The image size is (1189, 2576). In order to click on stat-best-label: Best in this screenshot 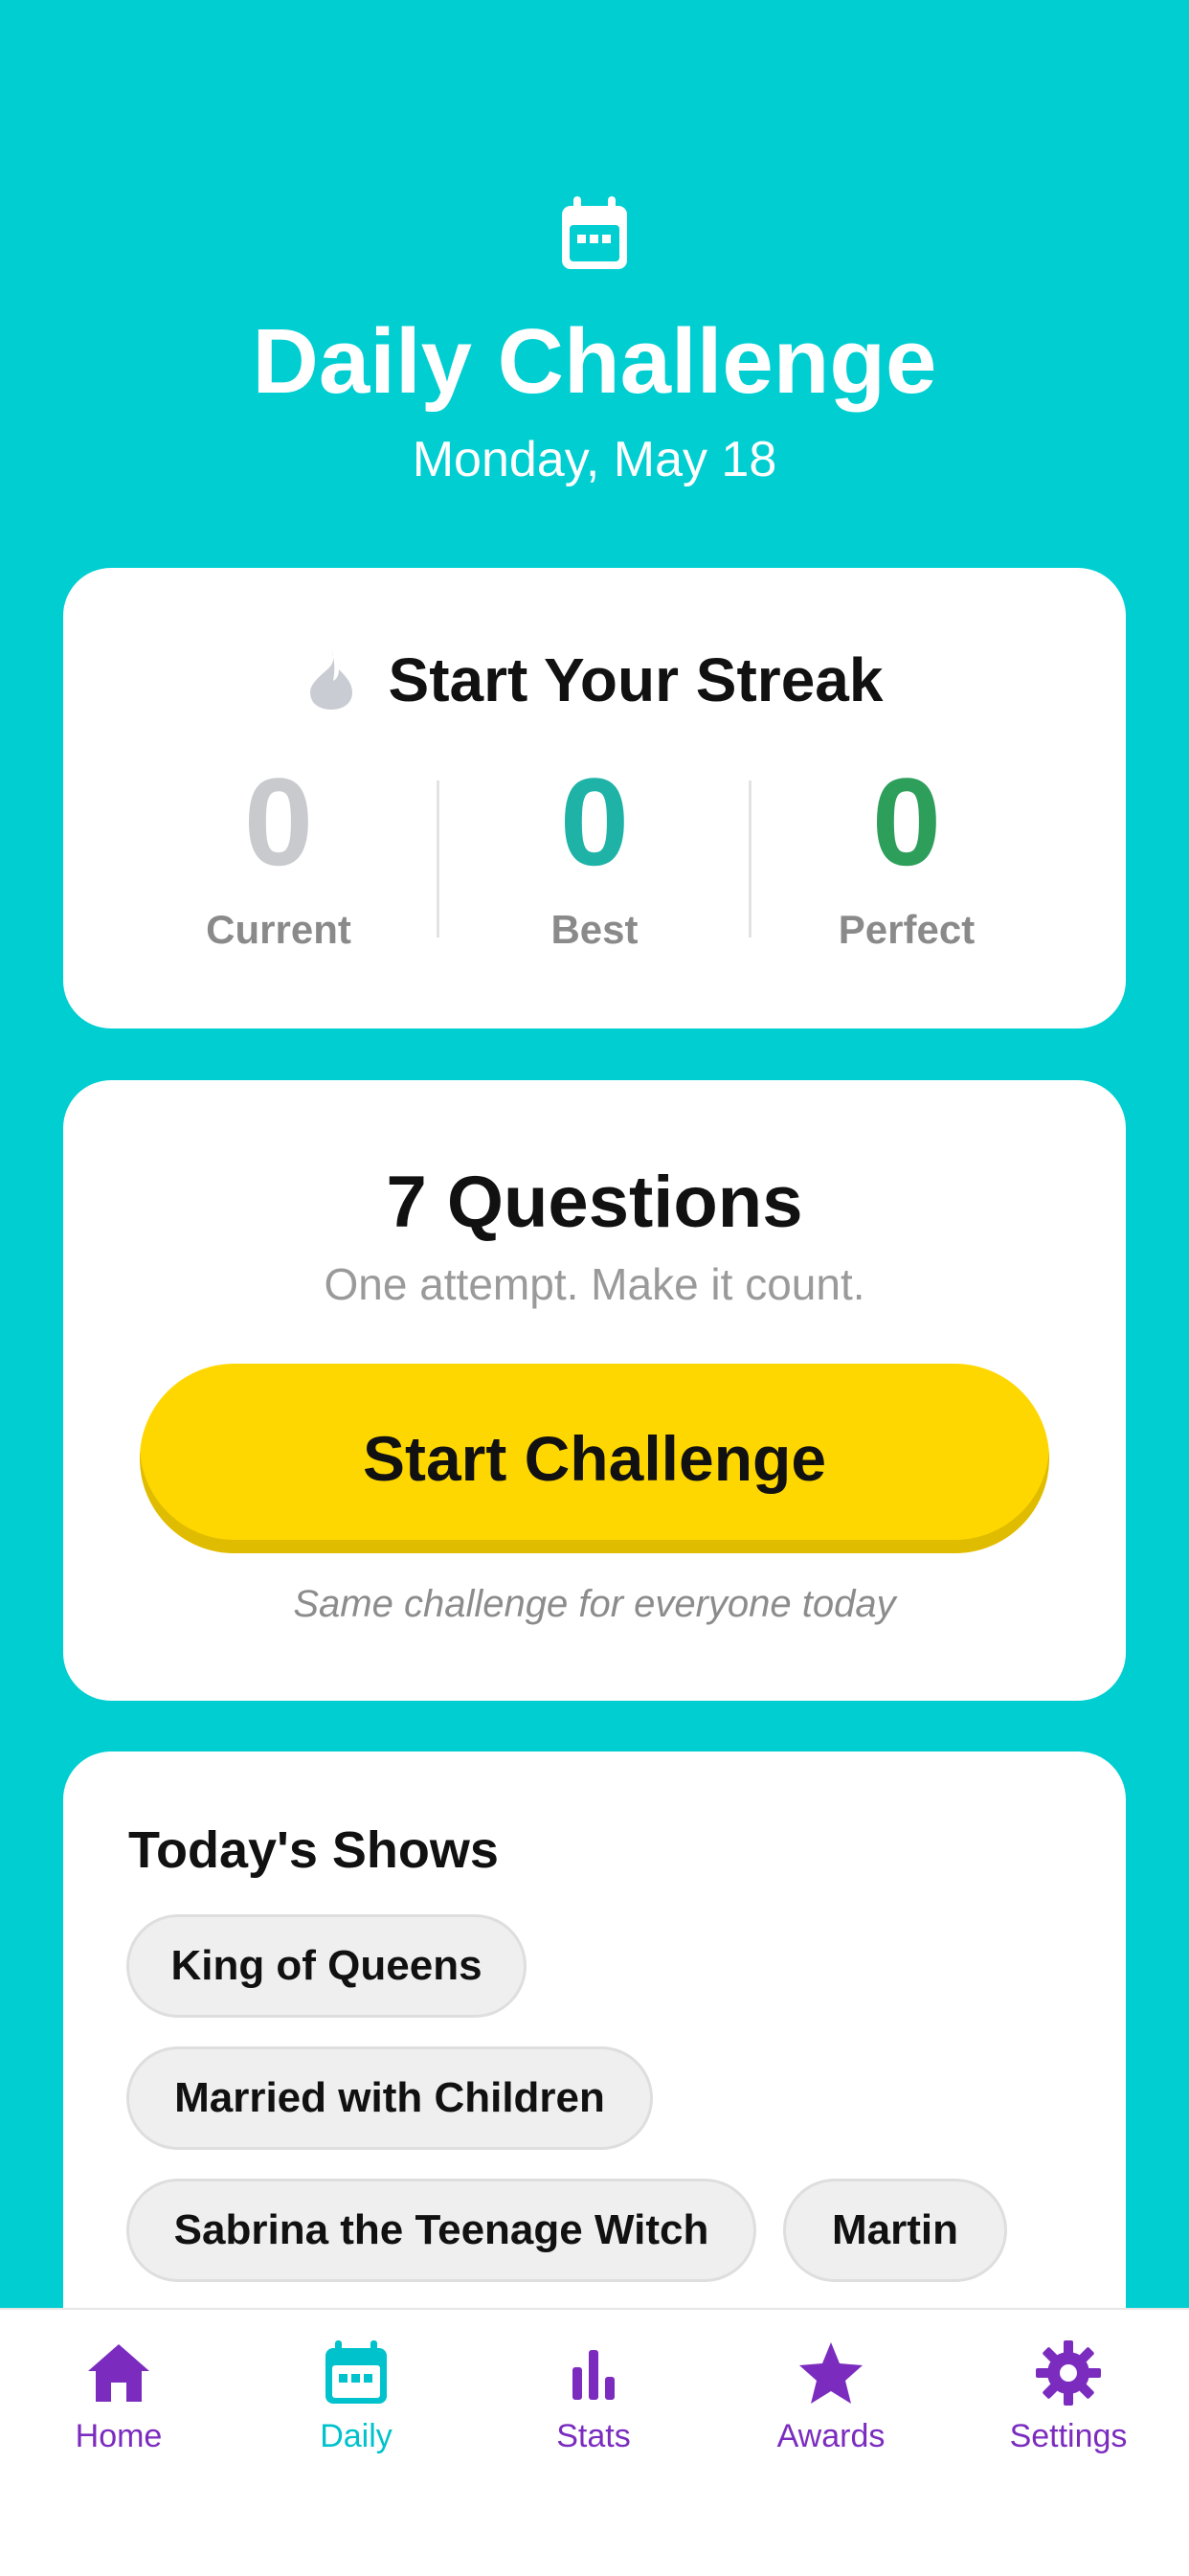, I will do `click(594, 929)`.